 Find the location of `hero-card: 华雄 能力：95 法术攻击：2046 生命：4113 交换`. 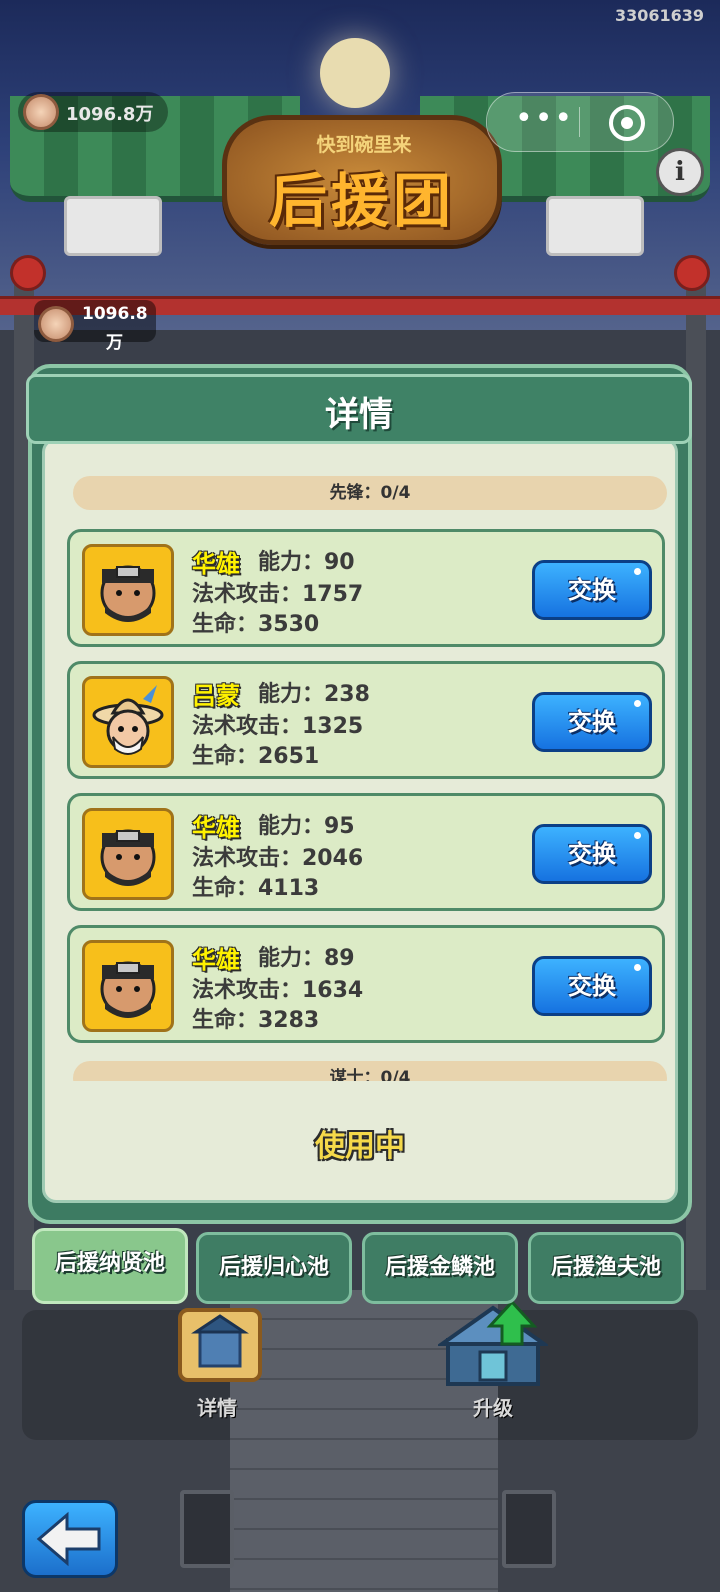

hero-card: 华雄 能力：95 法术攻击：2046 生命：4113 交换 is located at coordinates (366, 852).